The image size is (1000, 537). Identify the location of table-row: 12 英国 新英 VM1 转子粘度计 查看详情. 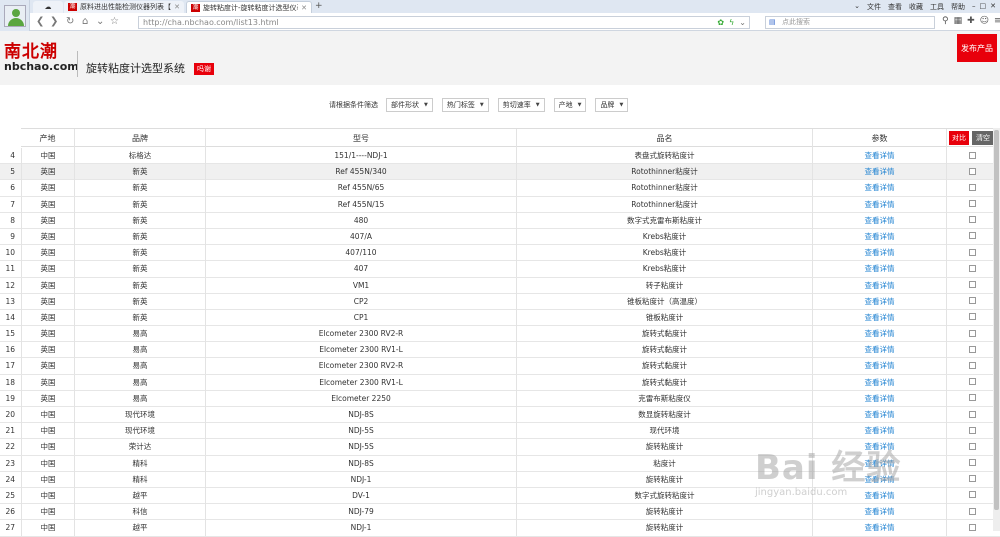
(500, 285).